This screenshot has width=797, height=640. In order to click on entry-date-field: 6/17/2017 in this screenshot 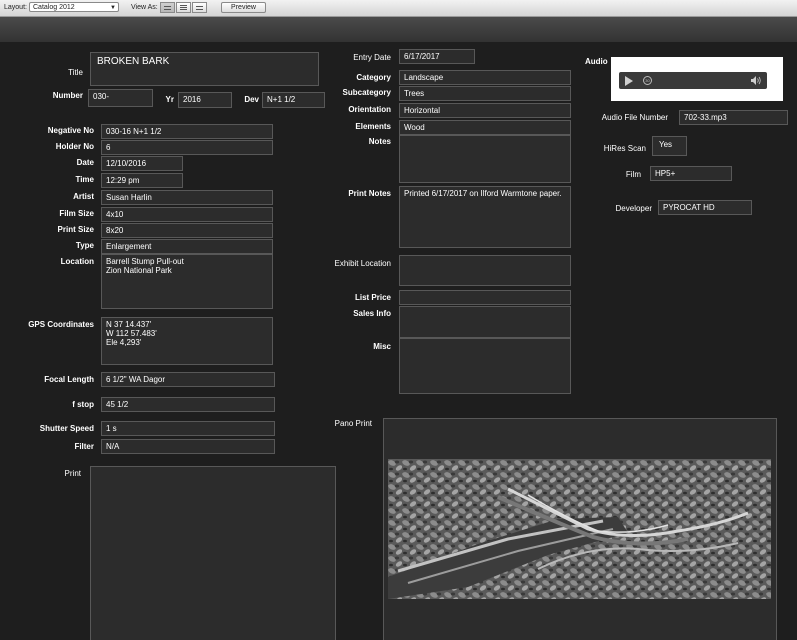, I will do `click(437, 56)`.